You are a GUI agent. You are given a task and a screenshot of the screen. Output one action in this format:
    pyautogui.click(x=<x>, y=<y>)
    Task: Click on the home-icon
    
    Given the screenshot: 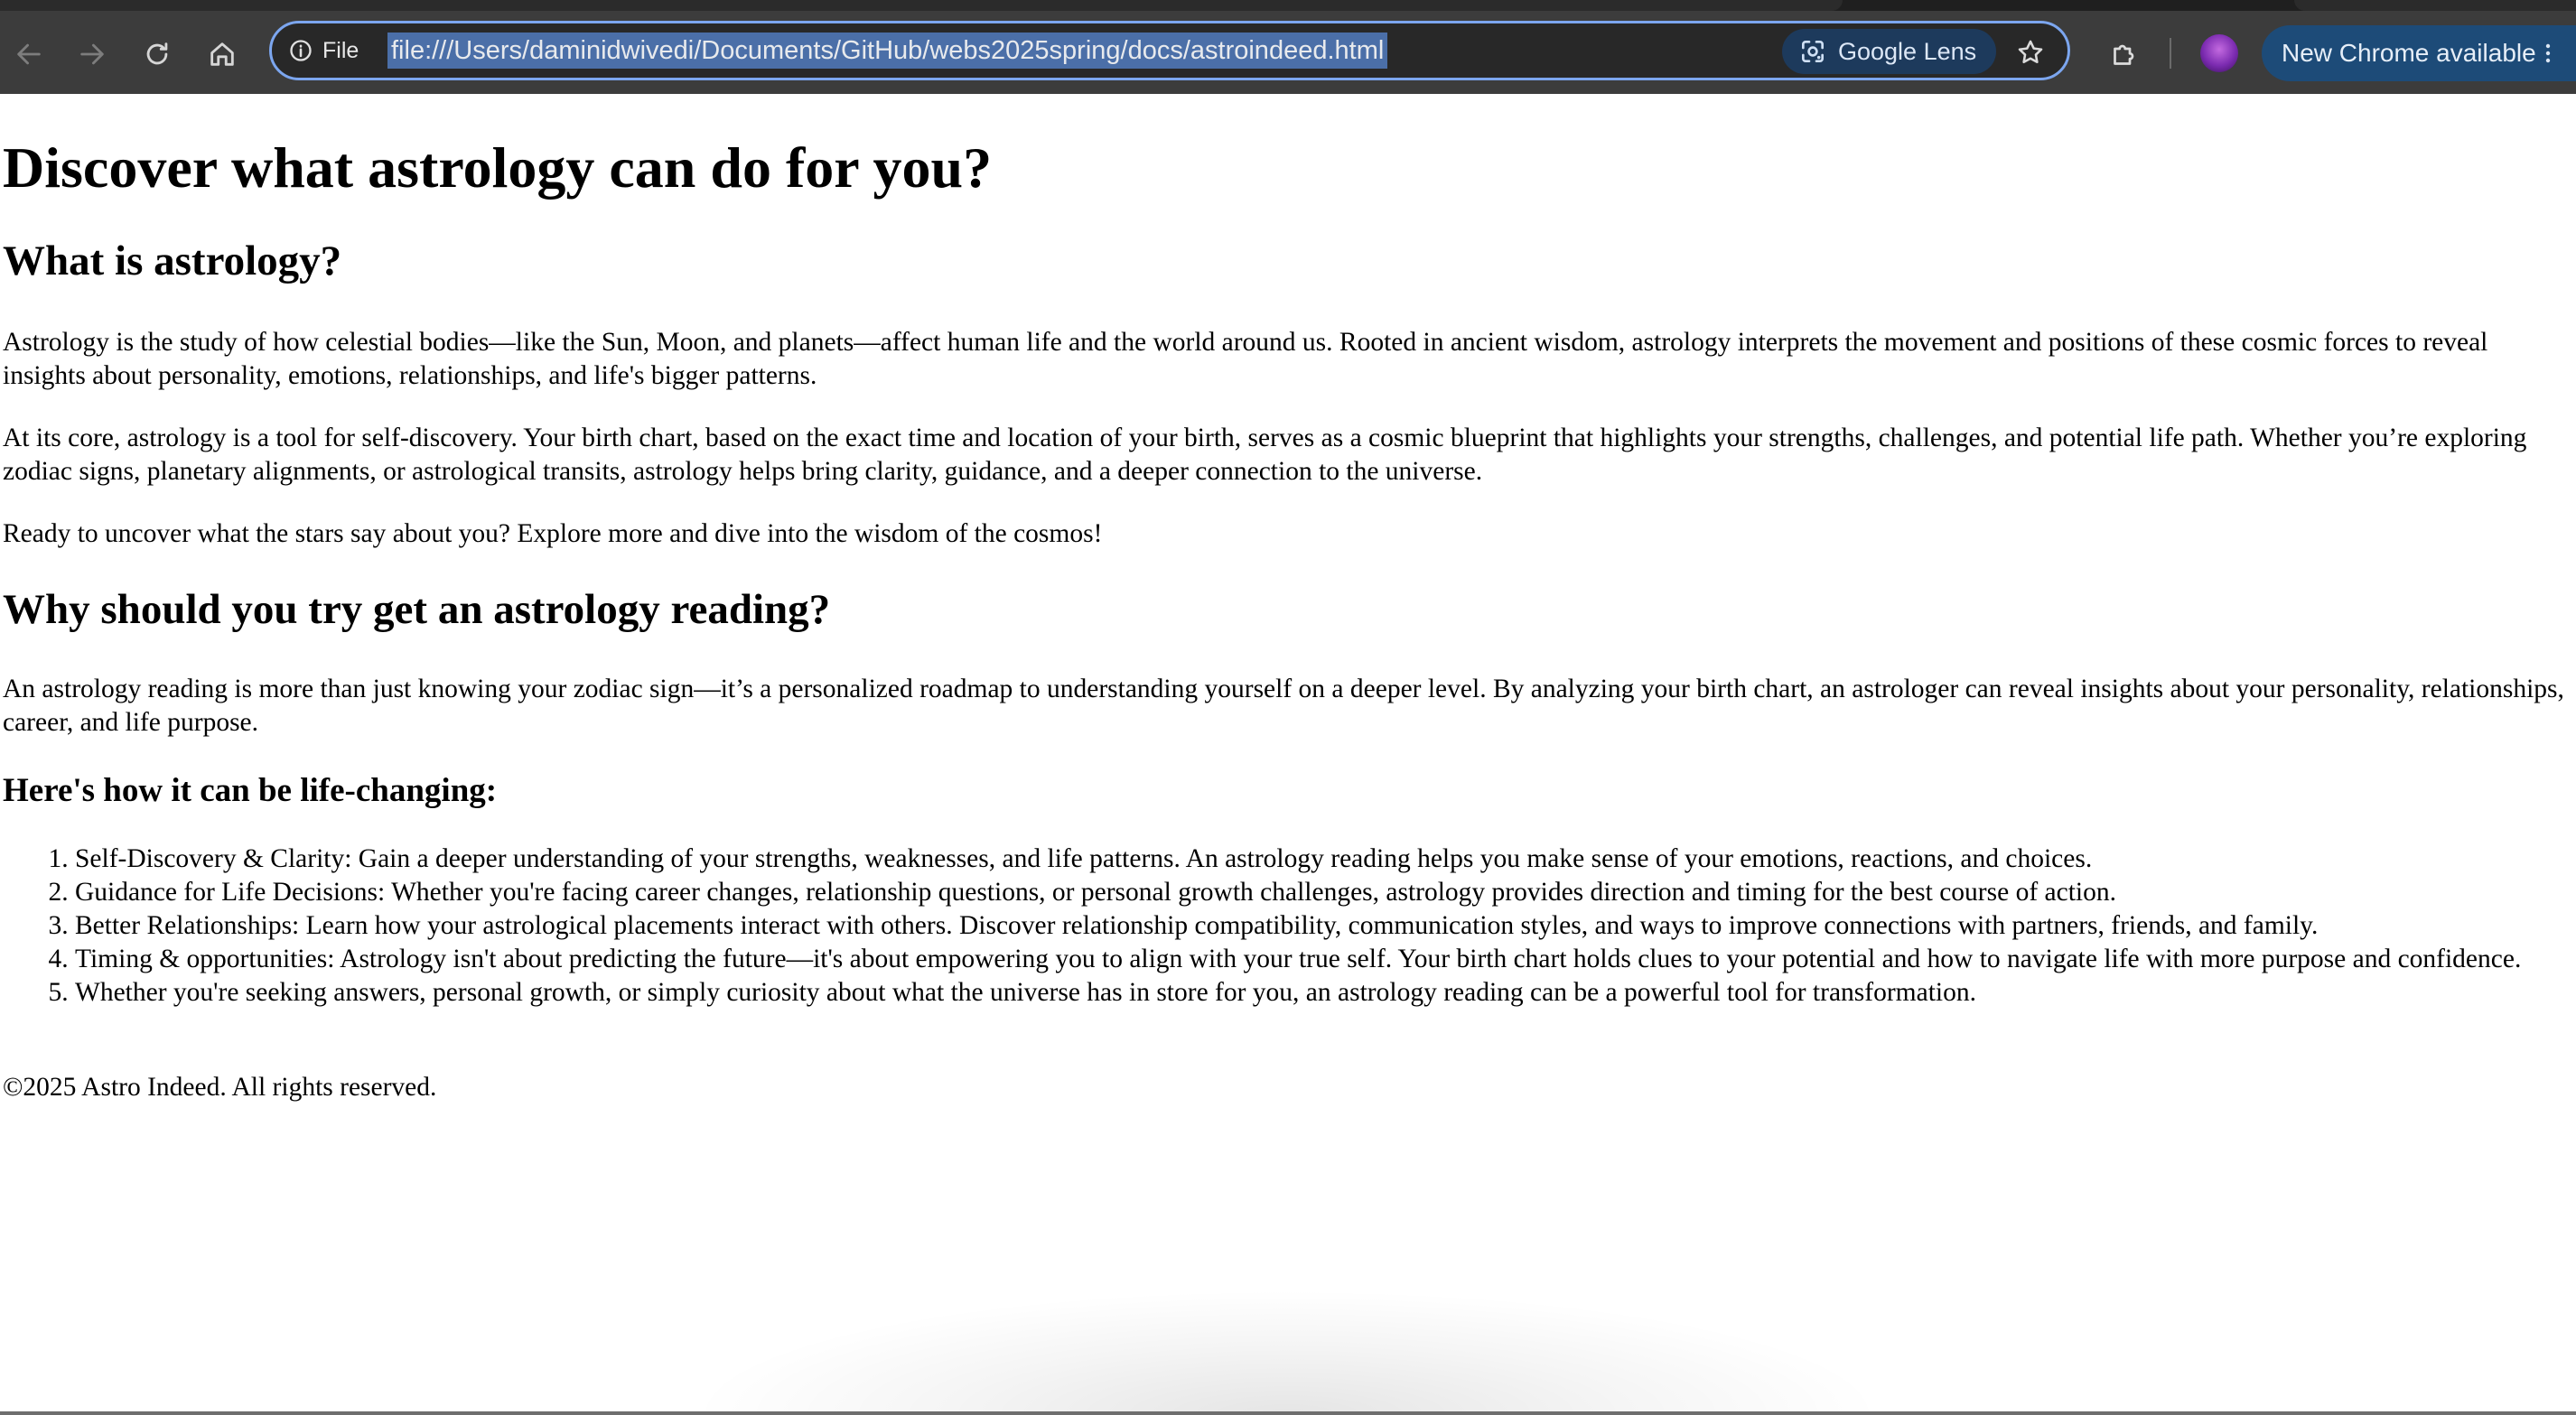 What is the action you would take?
    pyautogui.click(x=222, y=54)
    